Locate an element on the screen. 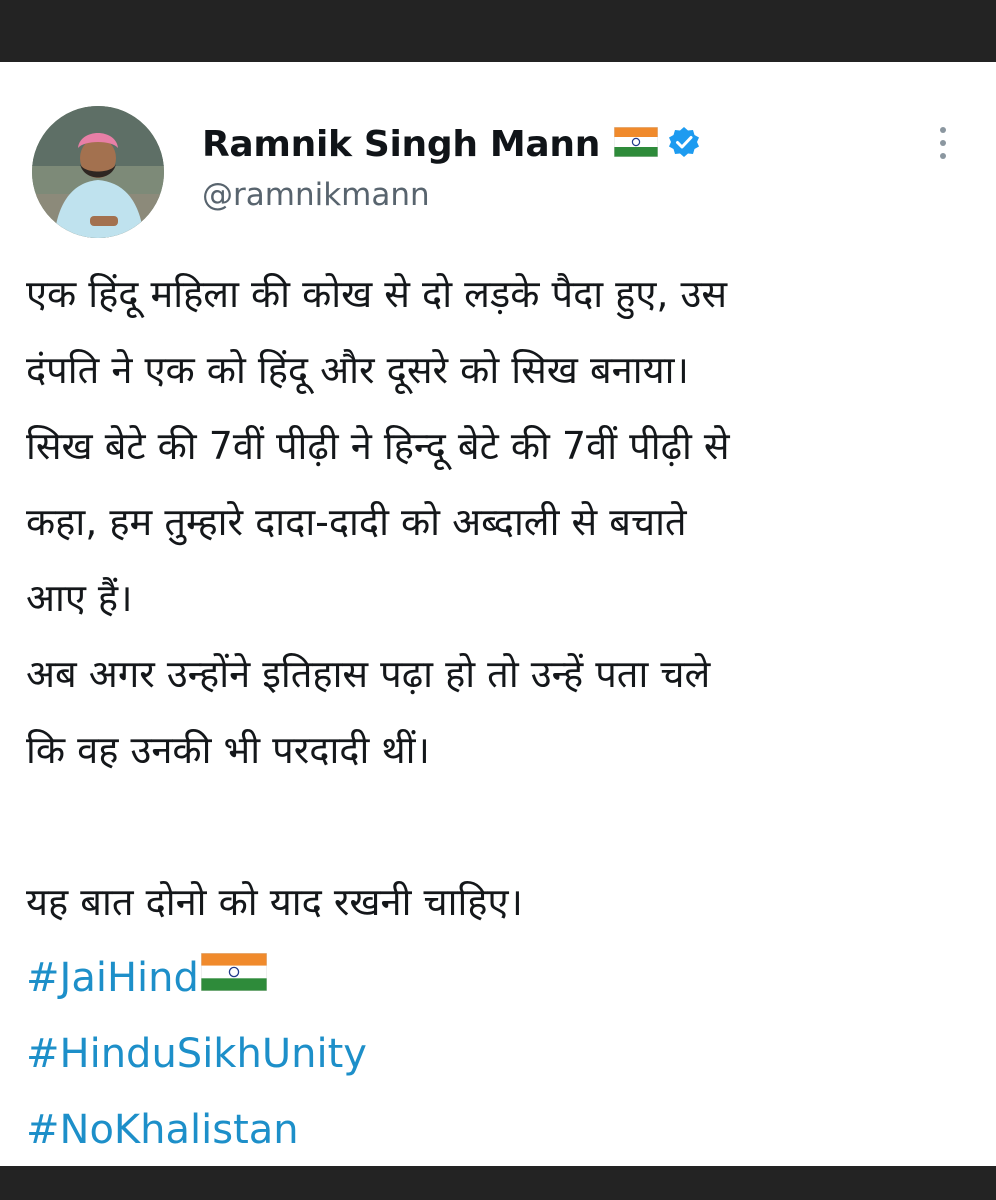 The width and height of the screenshot is (996, 1200). hashtag-text: #JaiHind is located at coordinates (112, 978).